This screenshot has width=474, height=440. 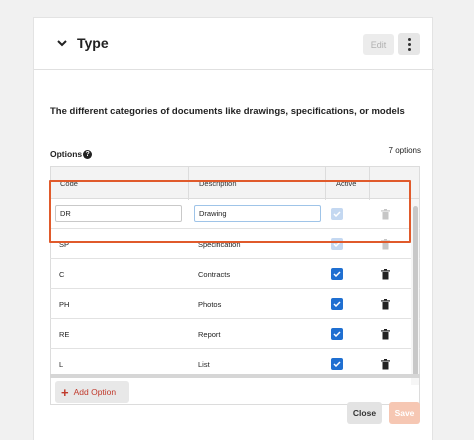 I want to click on code-cell: SP, so click(x=64, y=244).